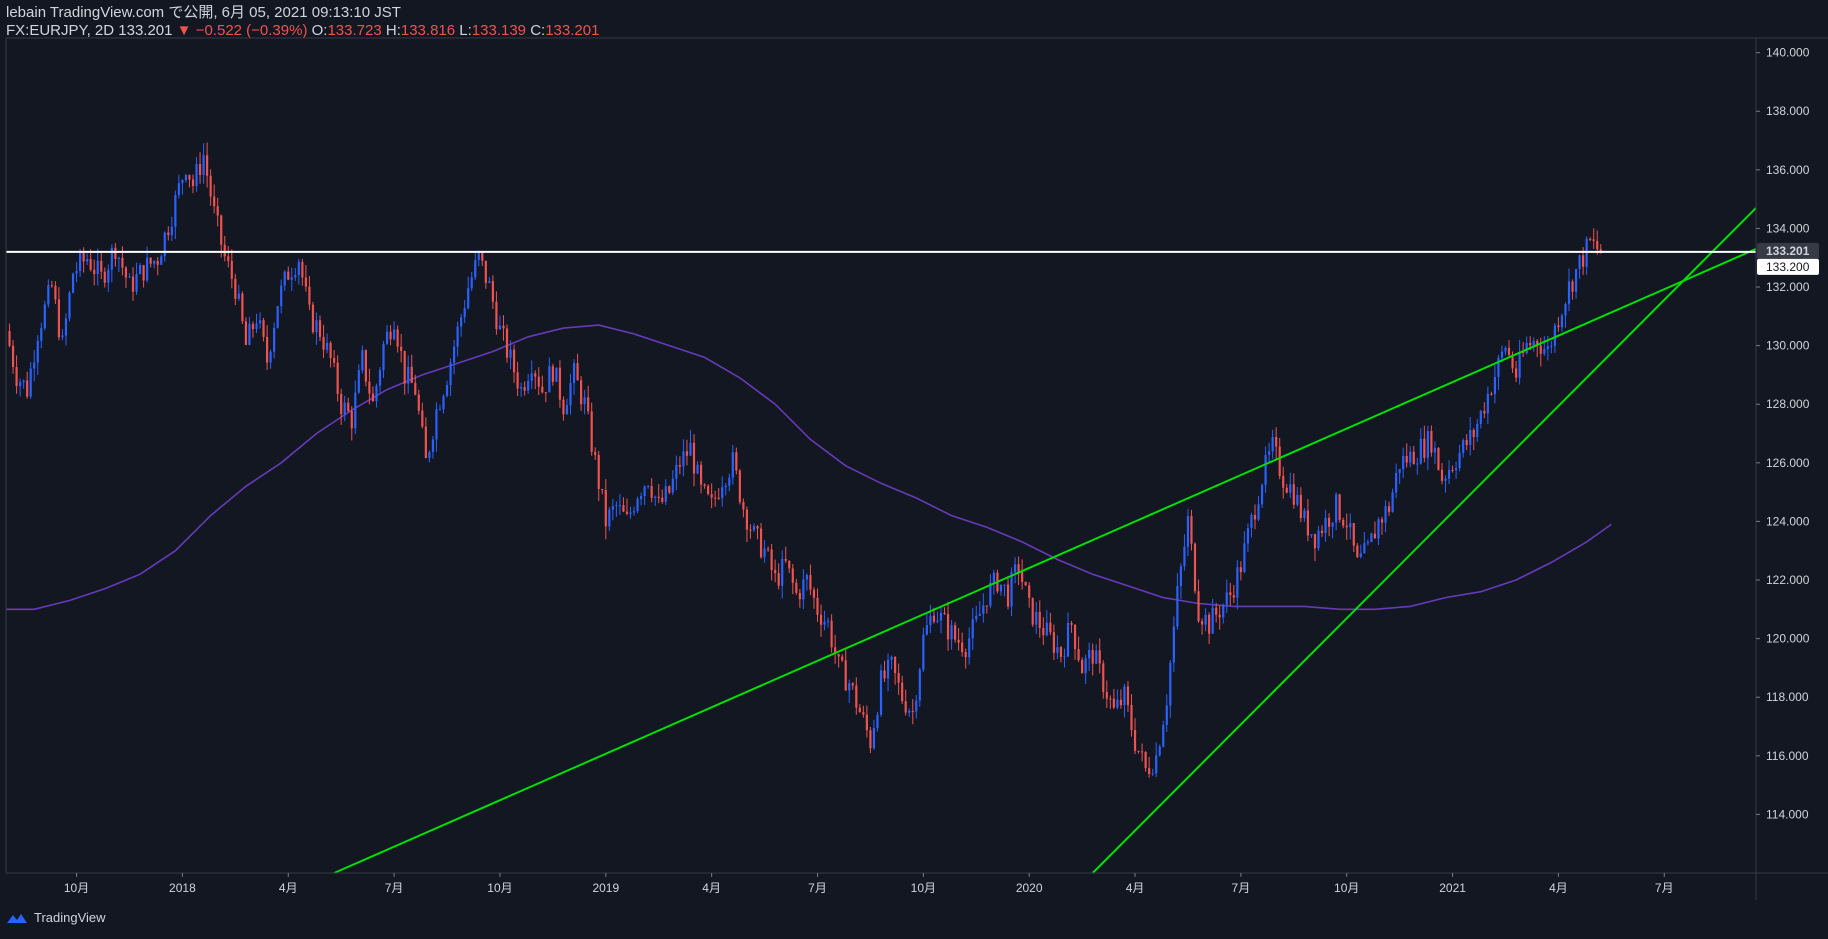 This screenshot has height=939, width=1828. Describe the element at coordinates (1788, 170) in the screenshot. I see `y-tick-label: 136.000` at that location.